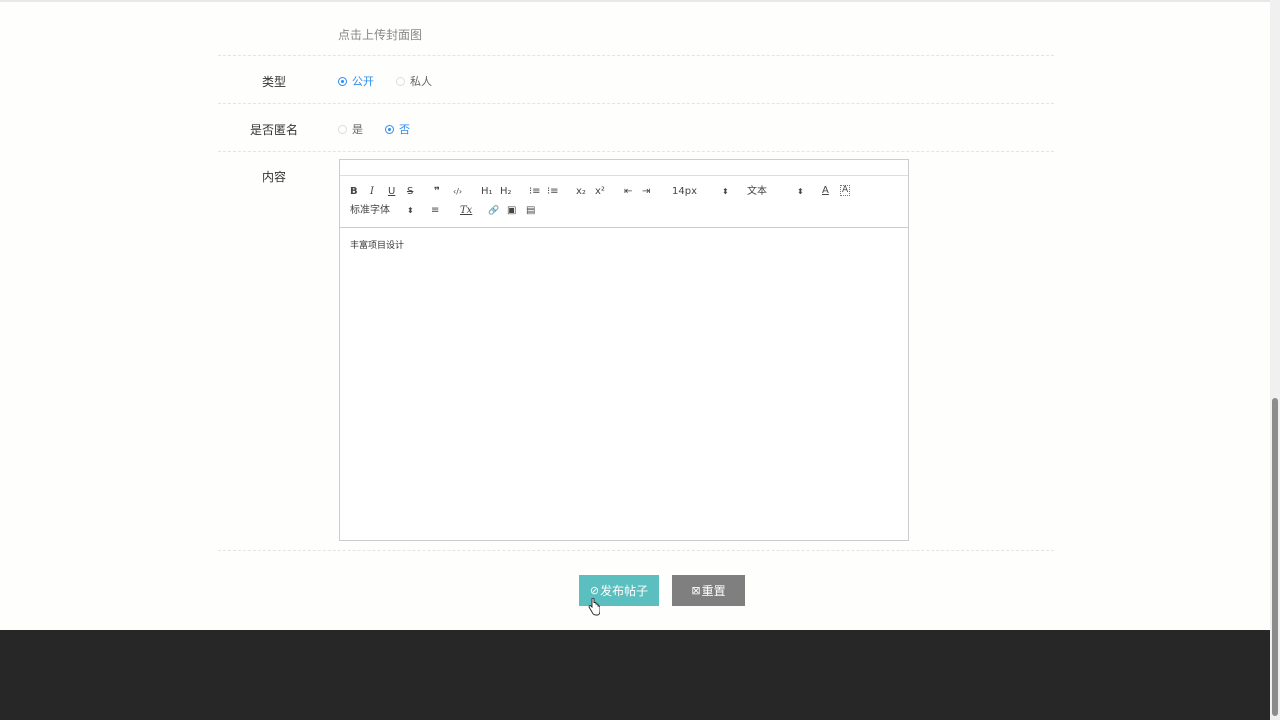 The height and width of the screenshot is (720, 1280). I want to click on ordered-list-button: ⁝≡, so click(535, 192).